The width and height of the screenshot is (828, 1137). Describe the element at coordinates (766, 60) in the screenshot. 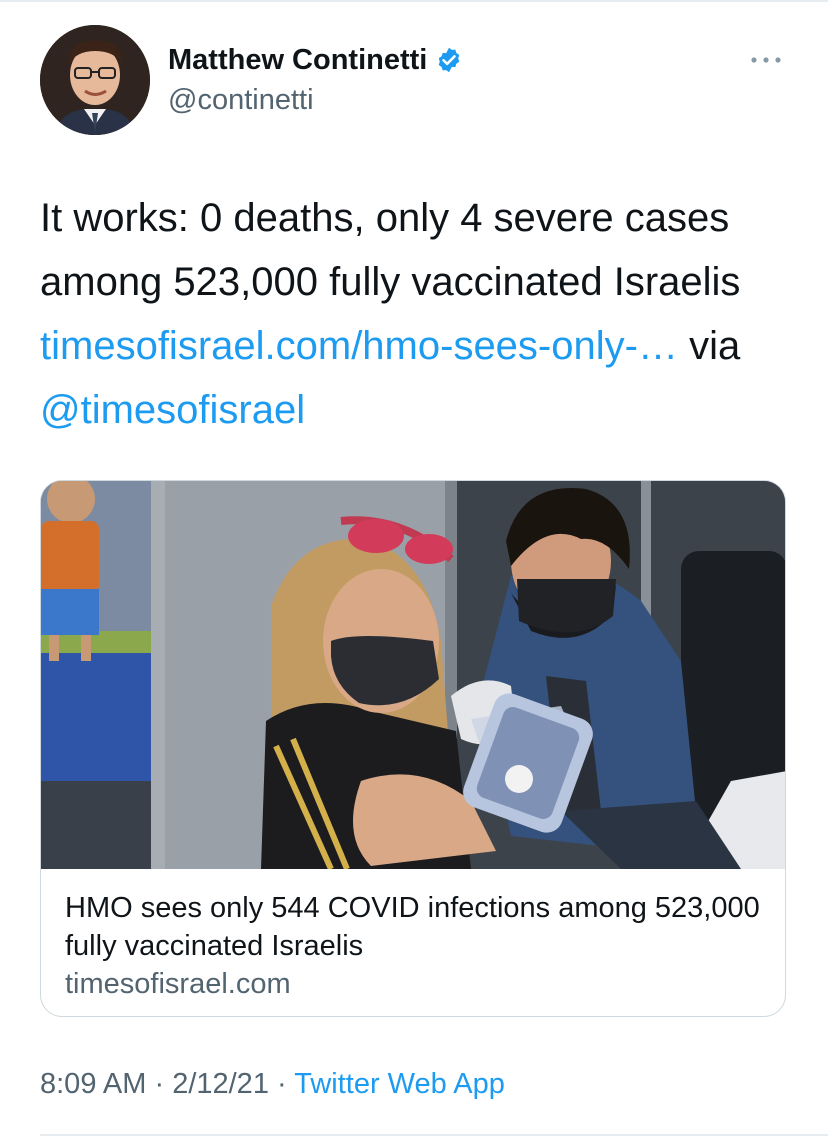

I see `ellipsis-icon` at that location.